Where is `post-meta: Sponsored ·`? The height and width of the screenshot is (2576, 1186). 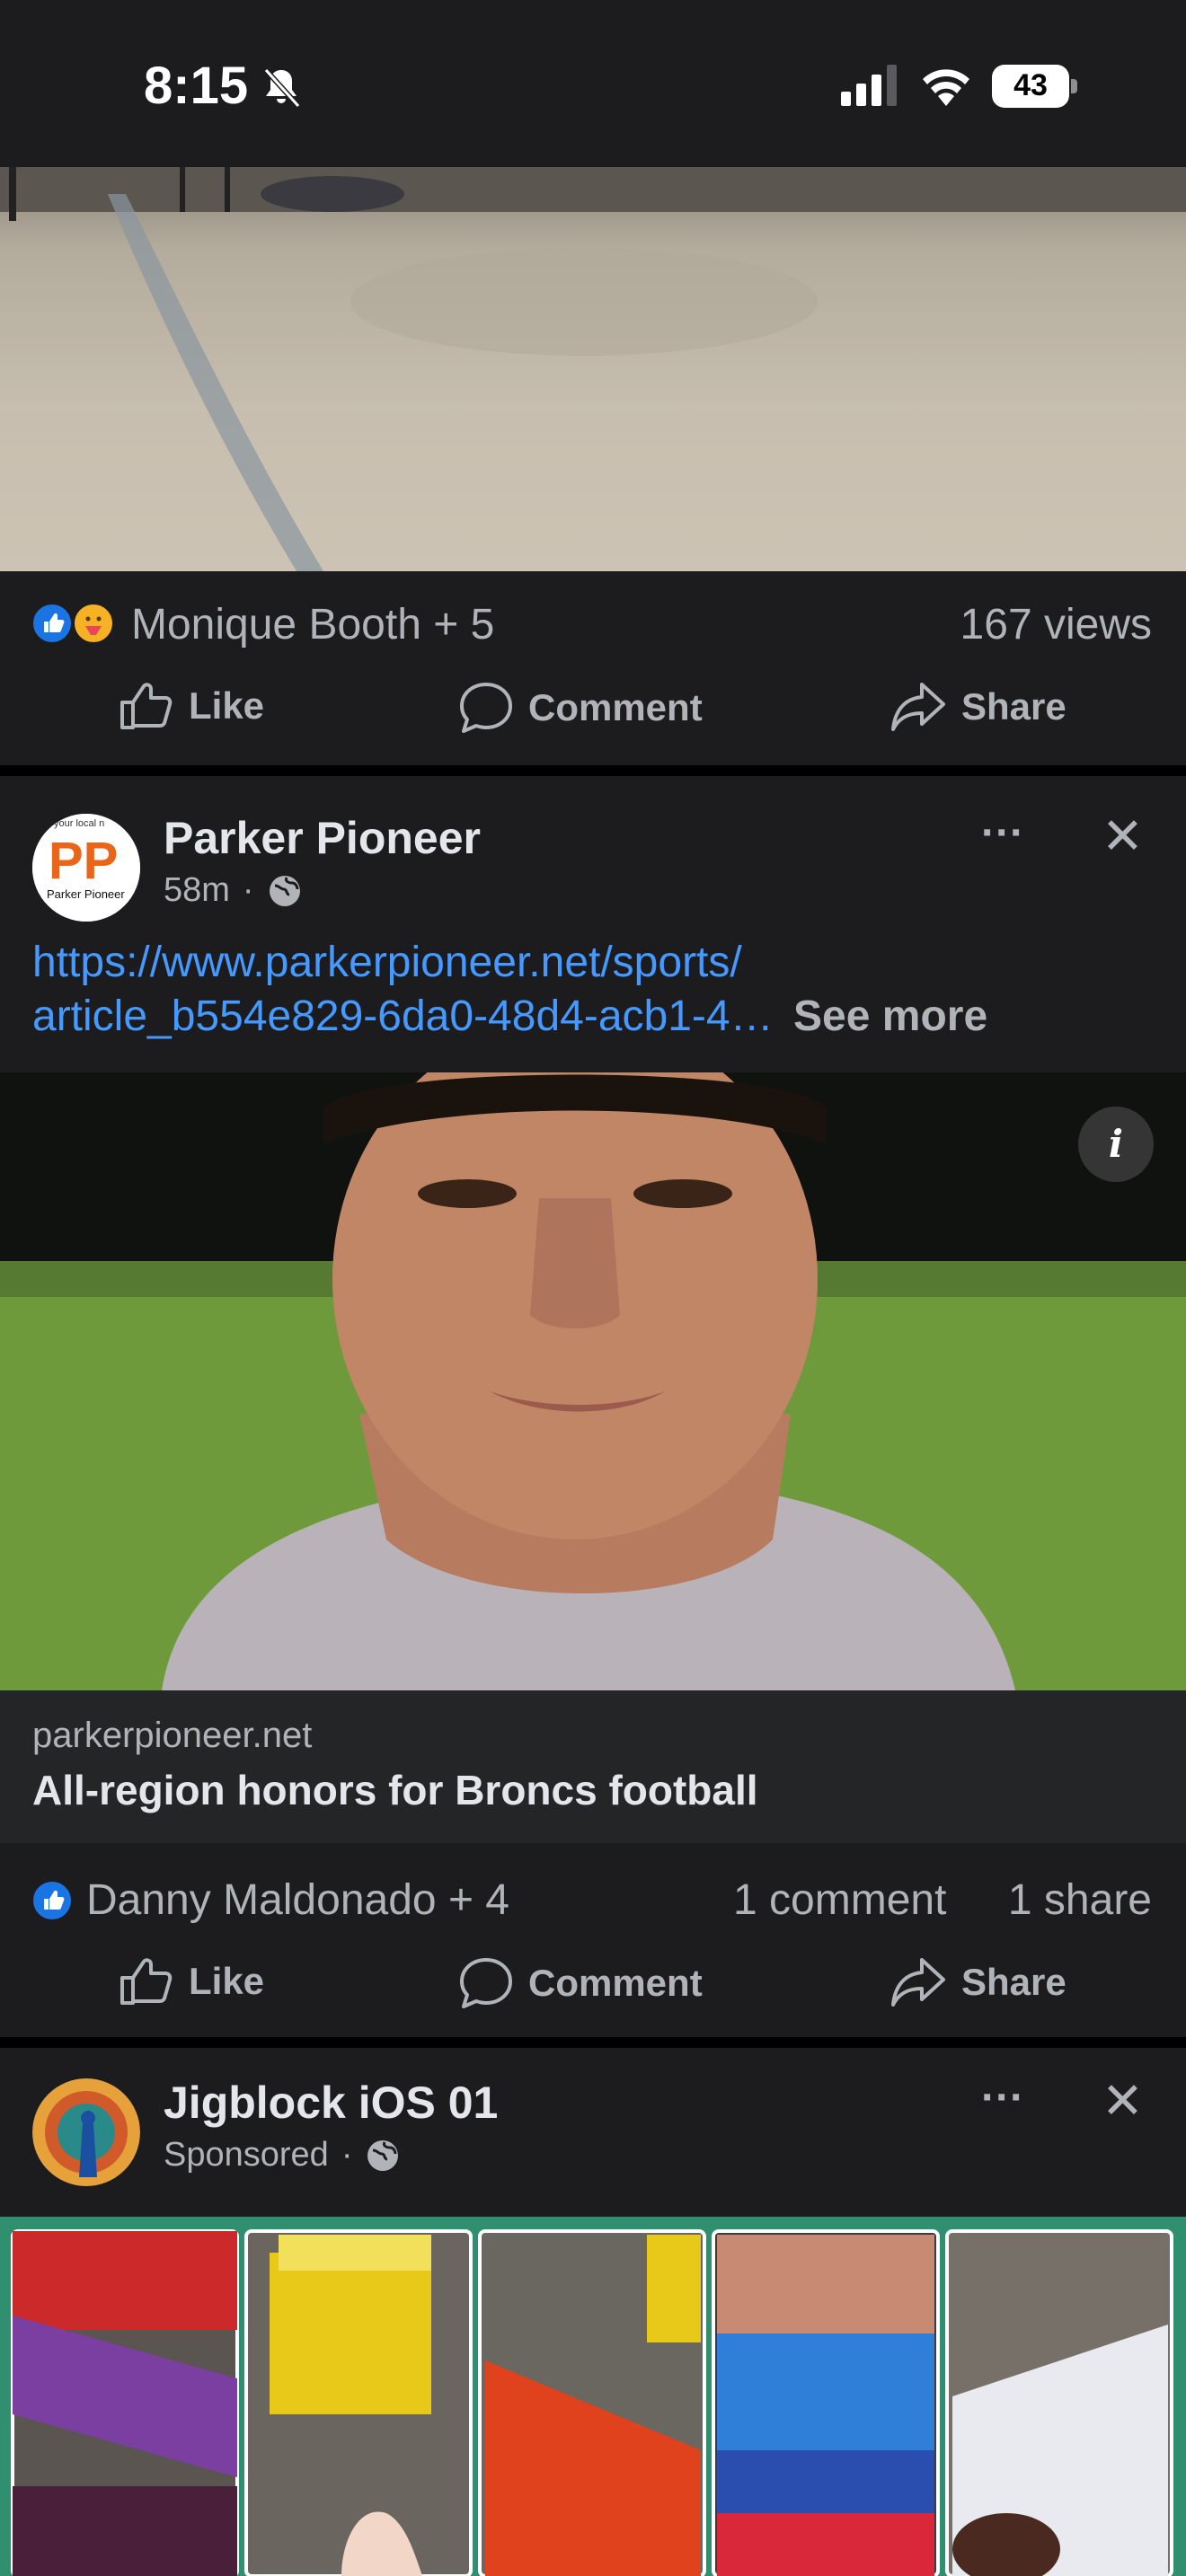 post-meta: Sponsored · is located at coordinates (282, 2155).